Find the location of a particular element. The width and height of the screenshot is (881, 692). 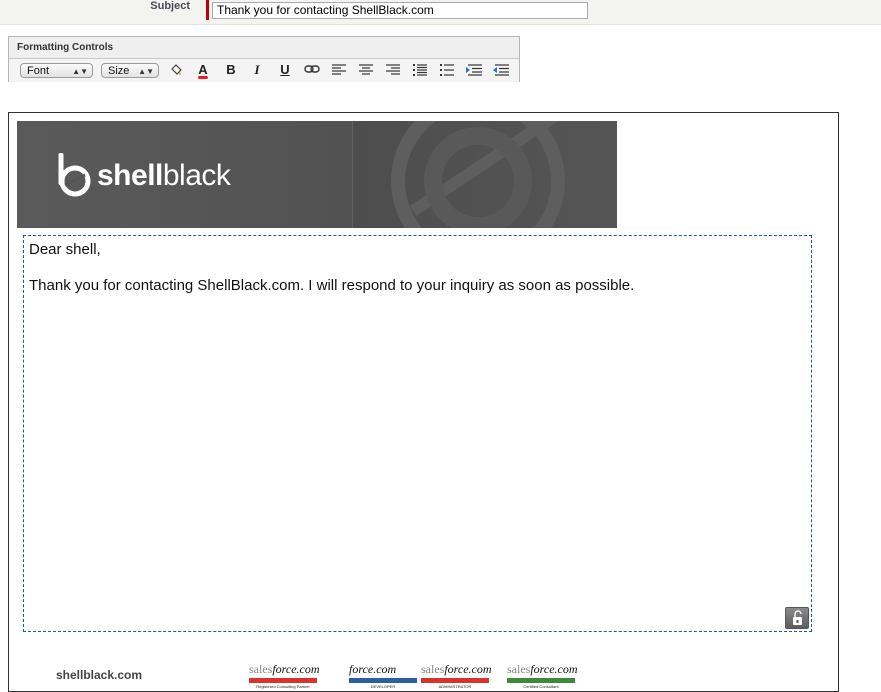

numbered-list-button is located at coordinates (447, 70).